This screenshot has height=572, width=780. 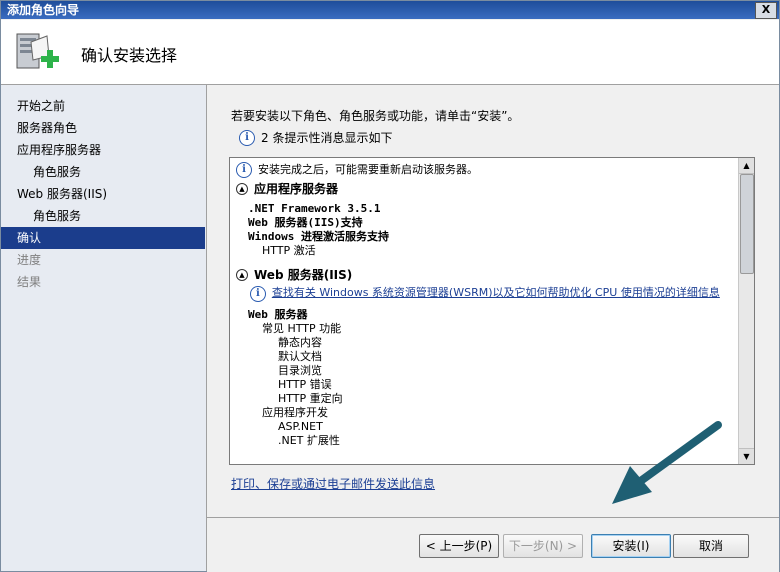 I want to click on next-button: 下一步(N) >, so click(x=543, y=546).